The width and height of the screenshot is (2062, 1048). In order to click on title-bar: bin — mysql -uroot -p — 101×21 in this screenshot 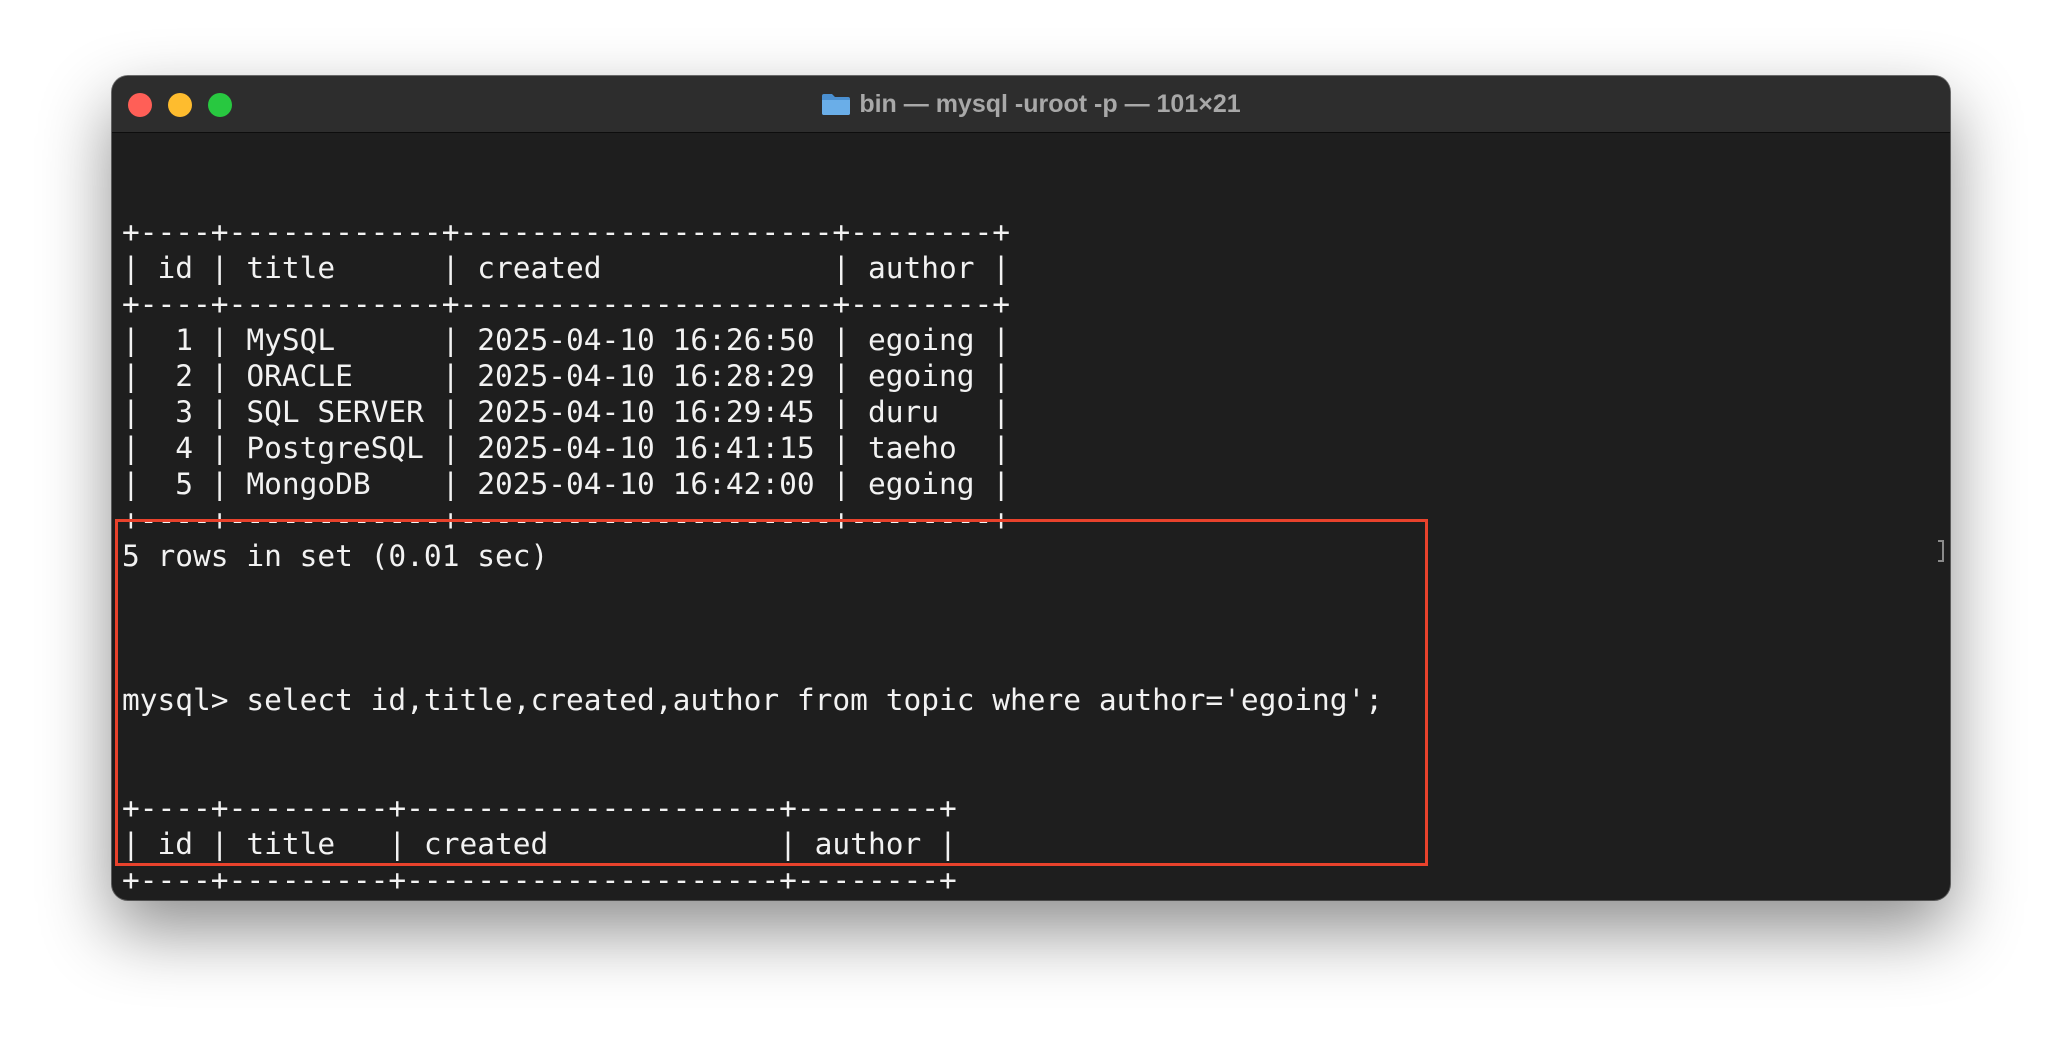, I will do `click(1031, 104)`.